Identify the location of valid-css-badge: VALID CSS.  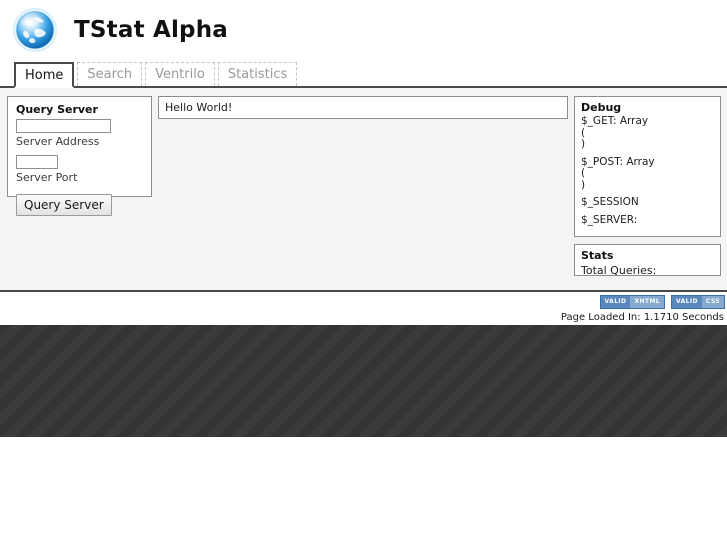
(697, 302).